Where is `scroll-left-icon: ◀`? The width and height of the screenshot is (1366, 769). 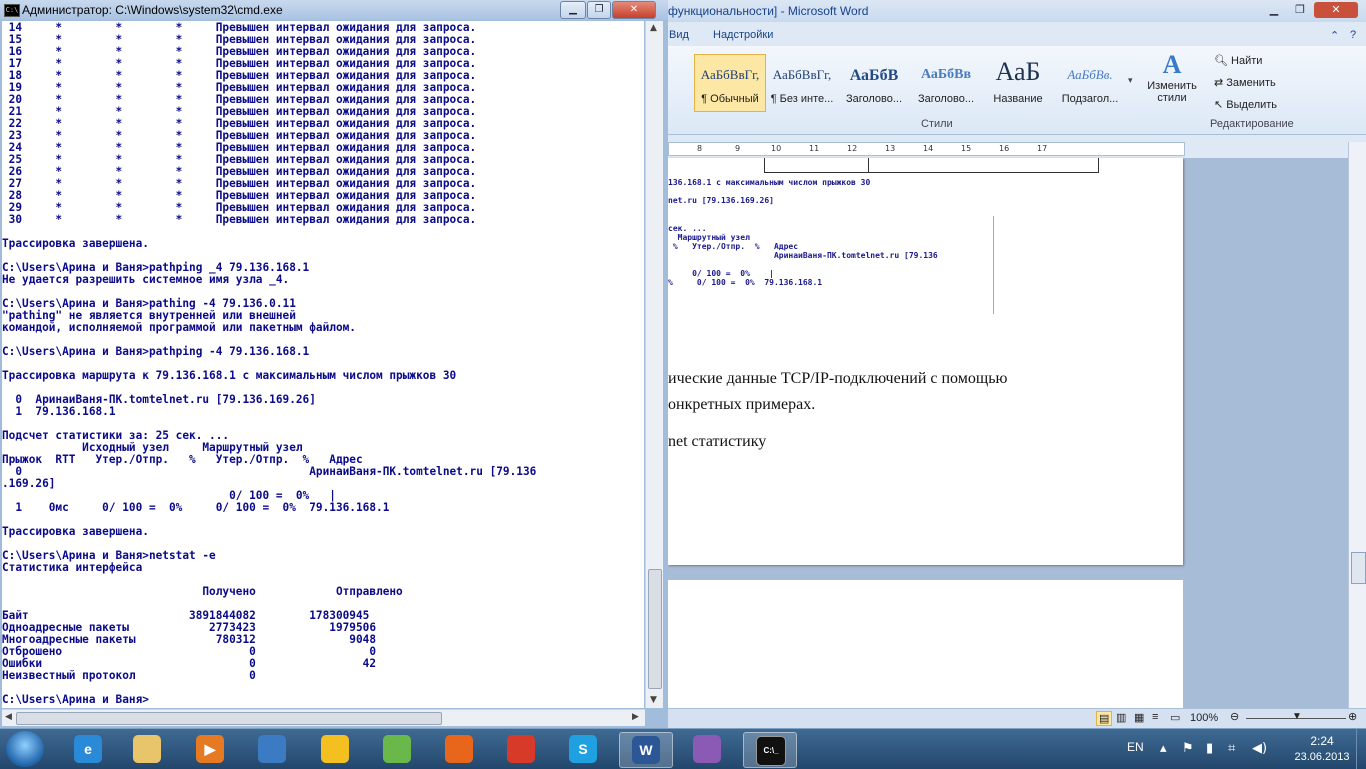
scroll-left-icon: ◀ is located at coordinates (8, 717).